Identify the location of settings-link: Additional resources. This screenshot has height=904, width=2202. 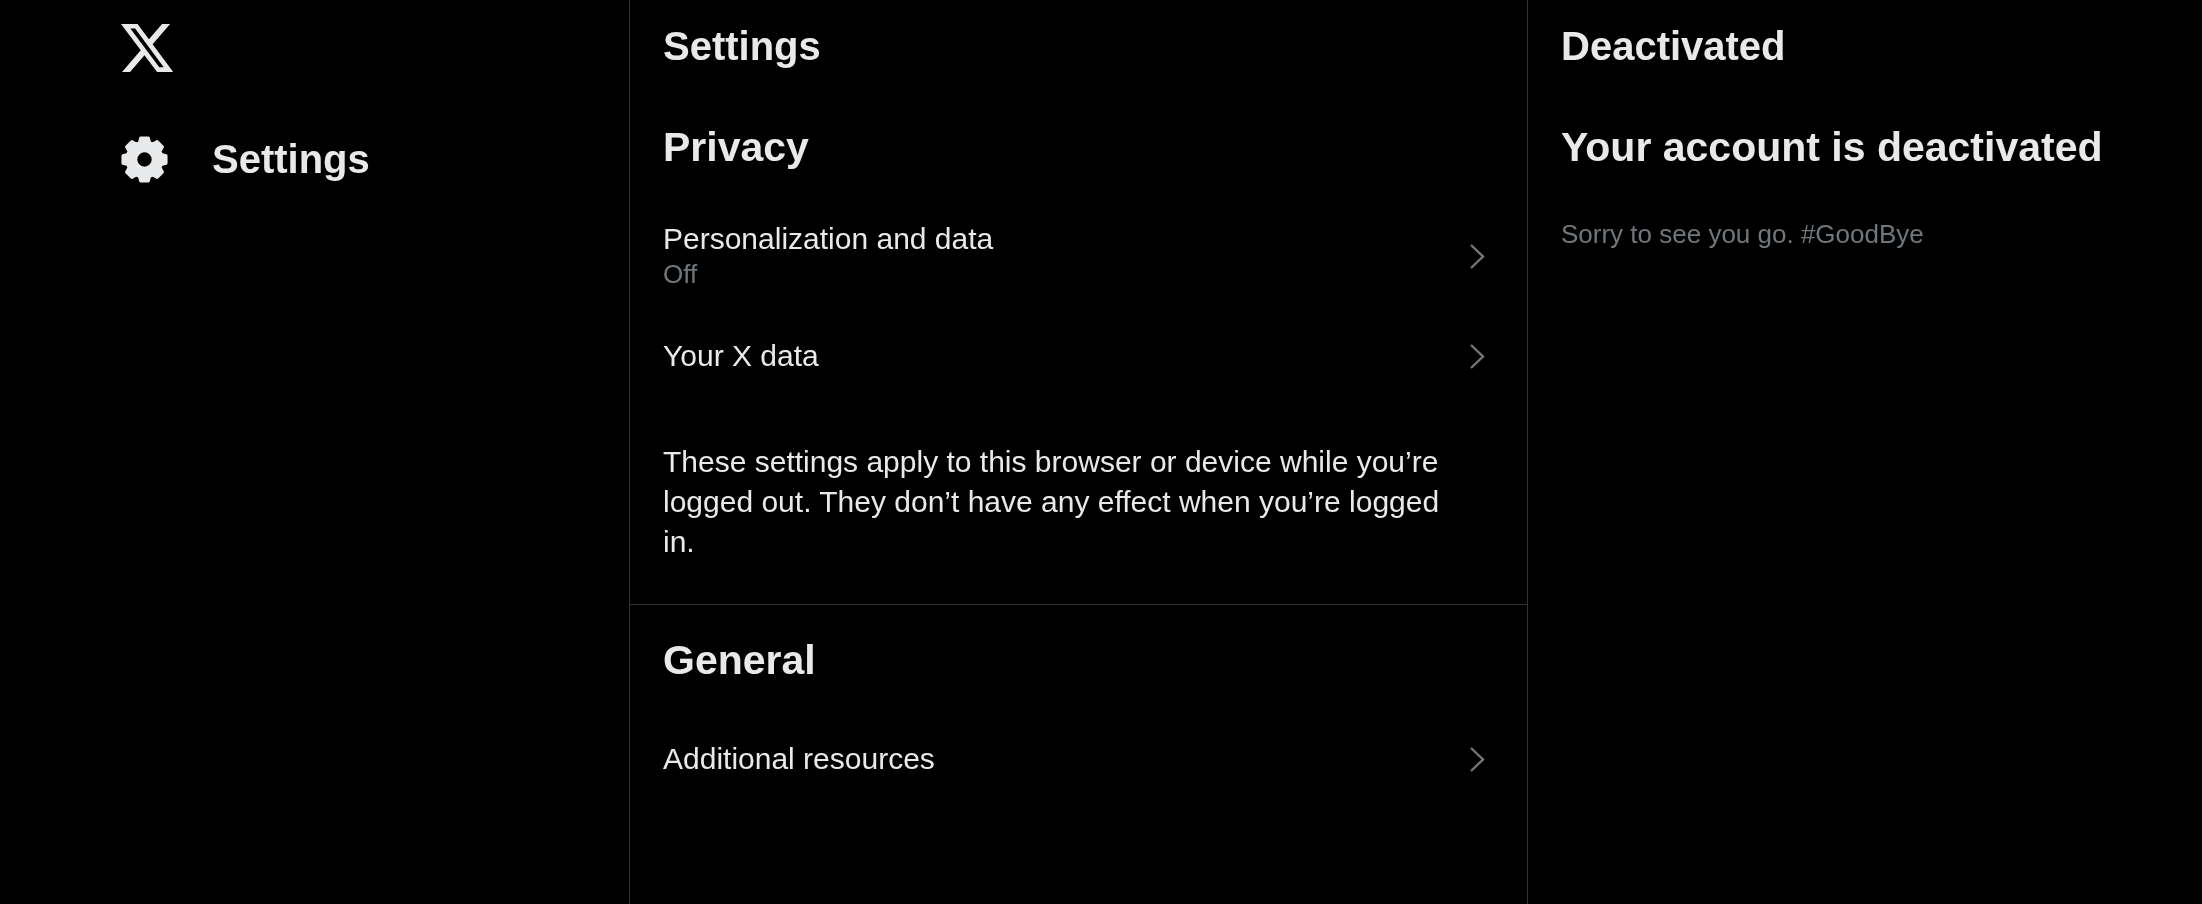
(1078, 759).